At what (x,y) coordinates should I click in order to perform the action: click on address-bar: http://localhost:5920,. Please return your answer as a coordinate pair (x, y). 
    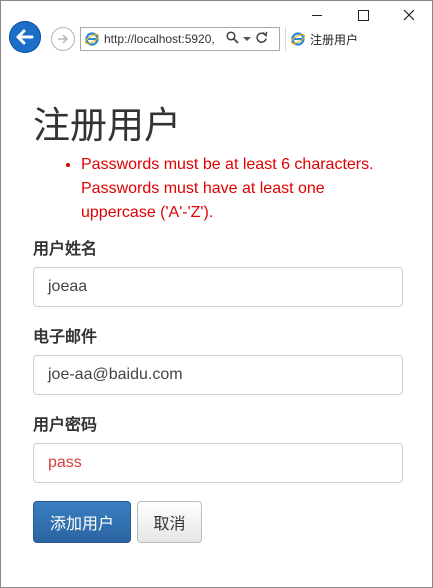
    Looking at the image, I should click on (180, 39).